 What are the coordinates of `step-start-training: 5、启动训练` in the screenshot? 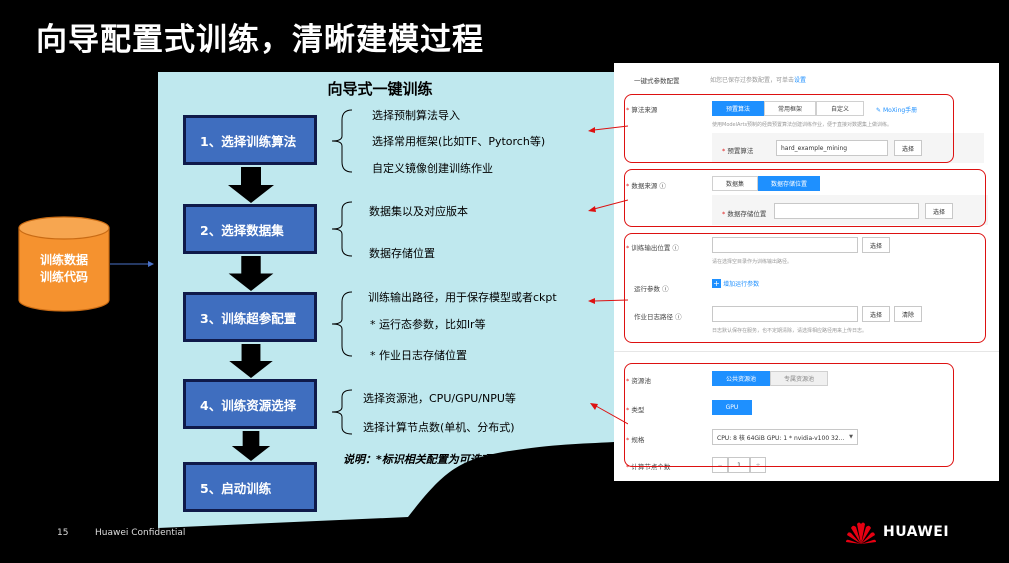 It's located at (250, 487).